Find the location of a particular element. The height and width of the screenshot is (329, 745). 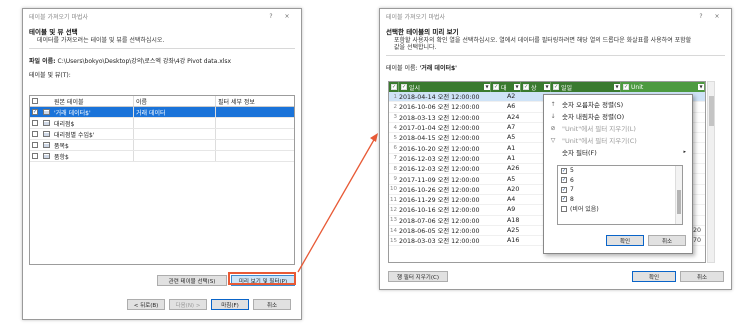

section-description: 데이터를 가져오려는 테이블 및 뷰를 선택하십시오. is located at coordinates (101, 40).